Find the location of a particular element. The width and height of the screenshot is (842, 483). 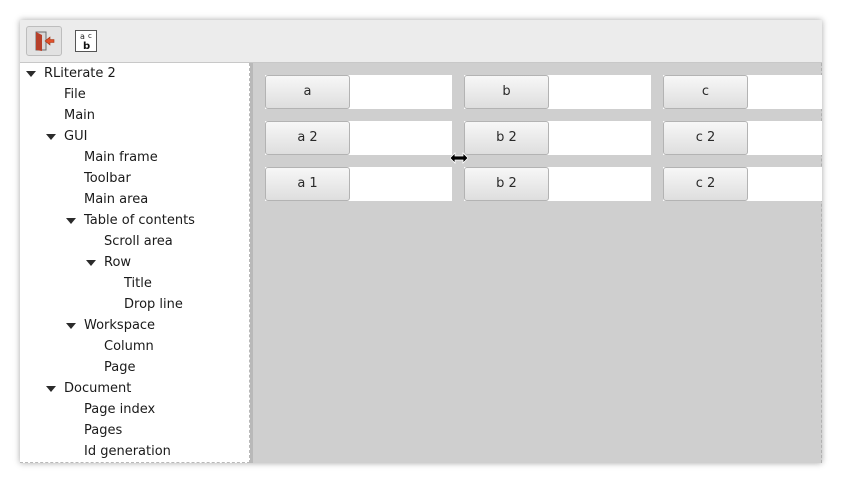

tree-item-label: Pages is located at coordinates (103, 430).